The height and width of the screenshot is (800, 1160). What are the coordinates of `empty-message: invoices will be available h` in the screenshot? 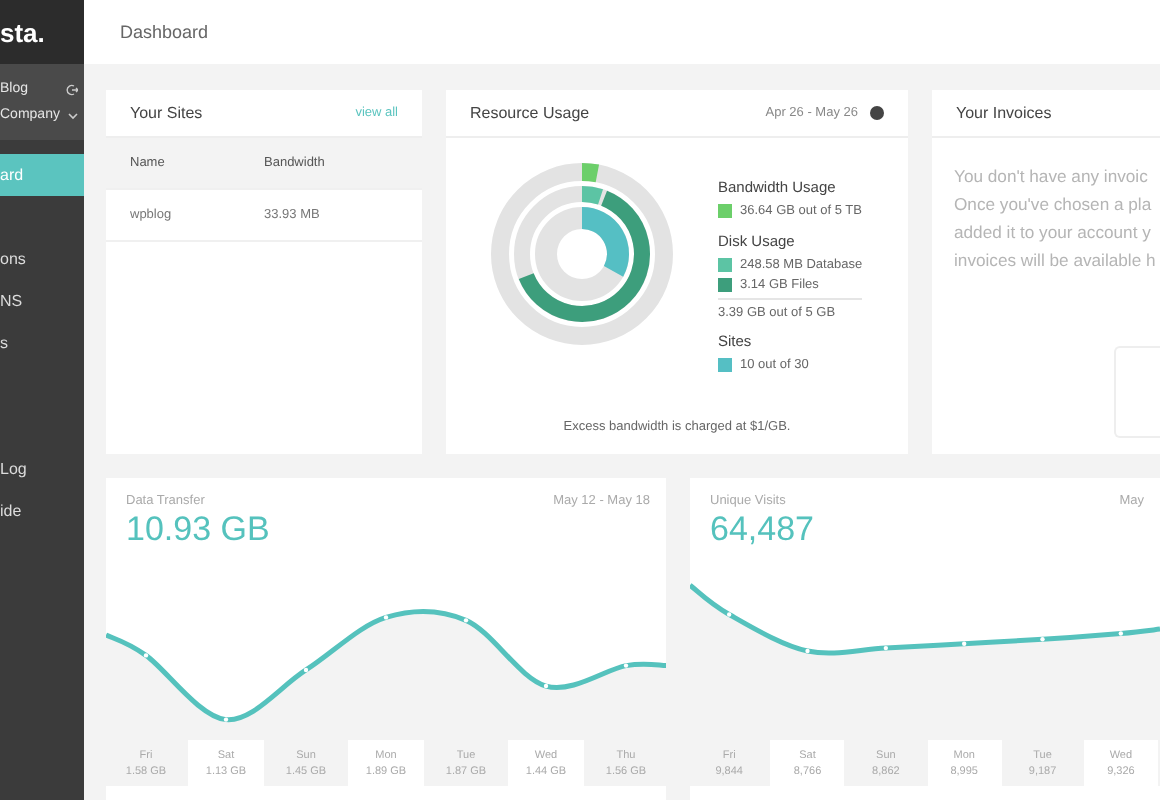 It's located at (1056, 261).